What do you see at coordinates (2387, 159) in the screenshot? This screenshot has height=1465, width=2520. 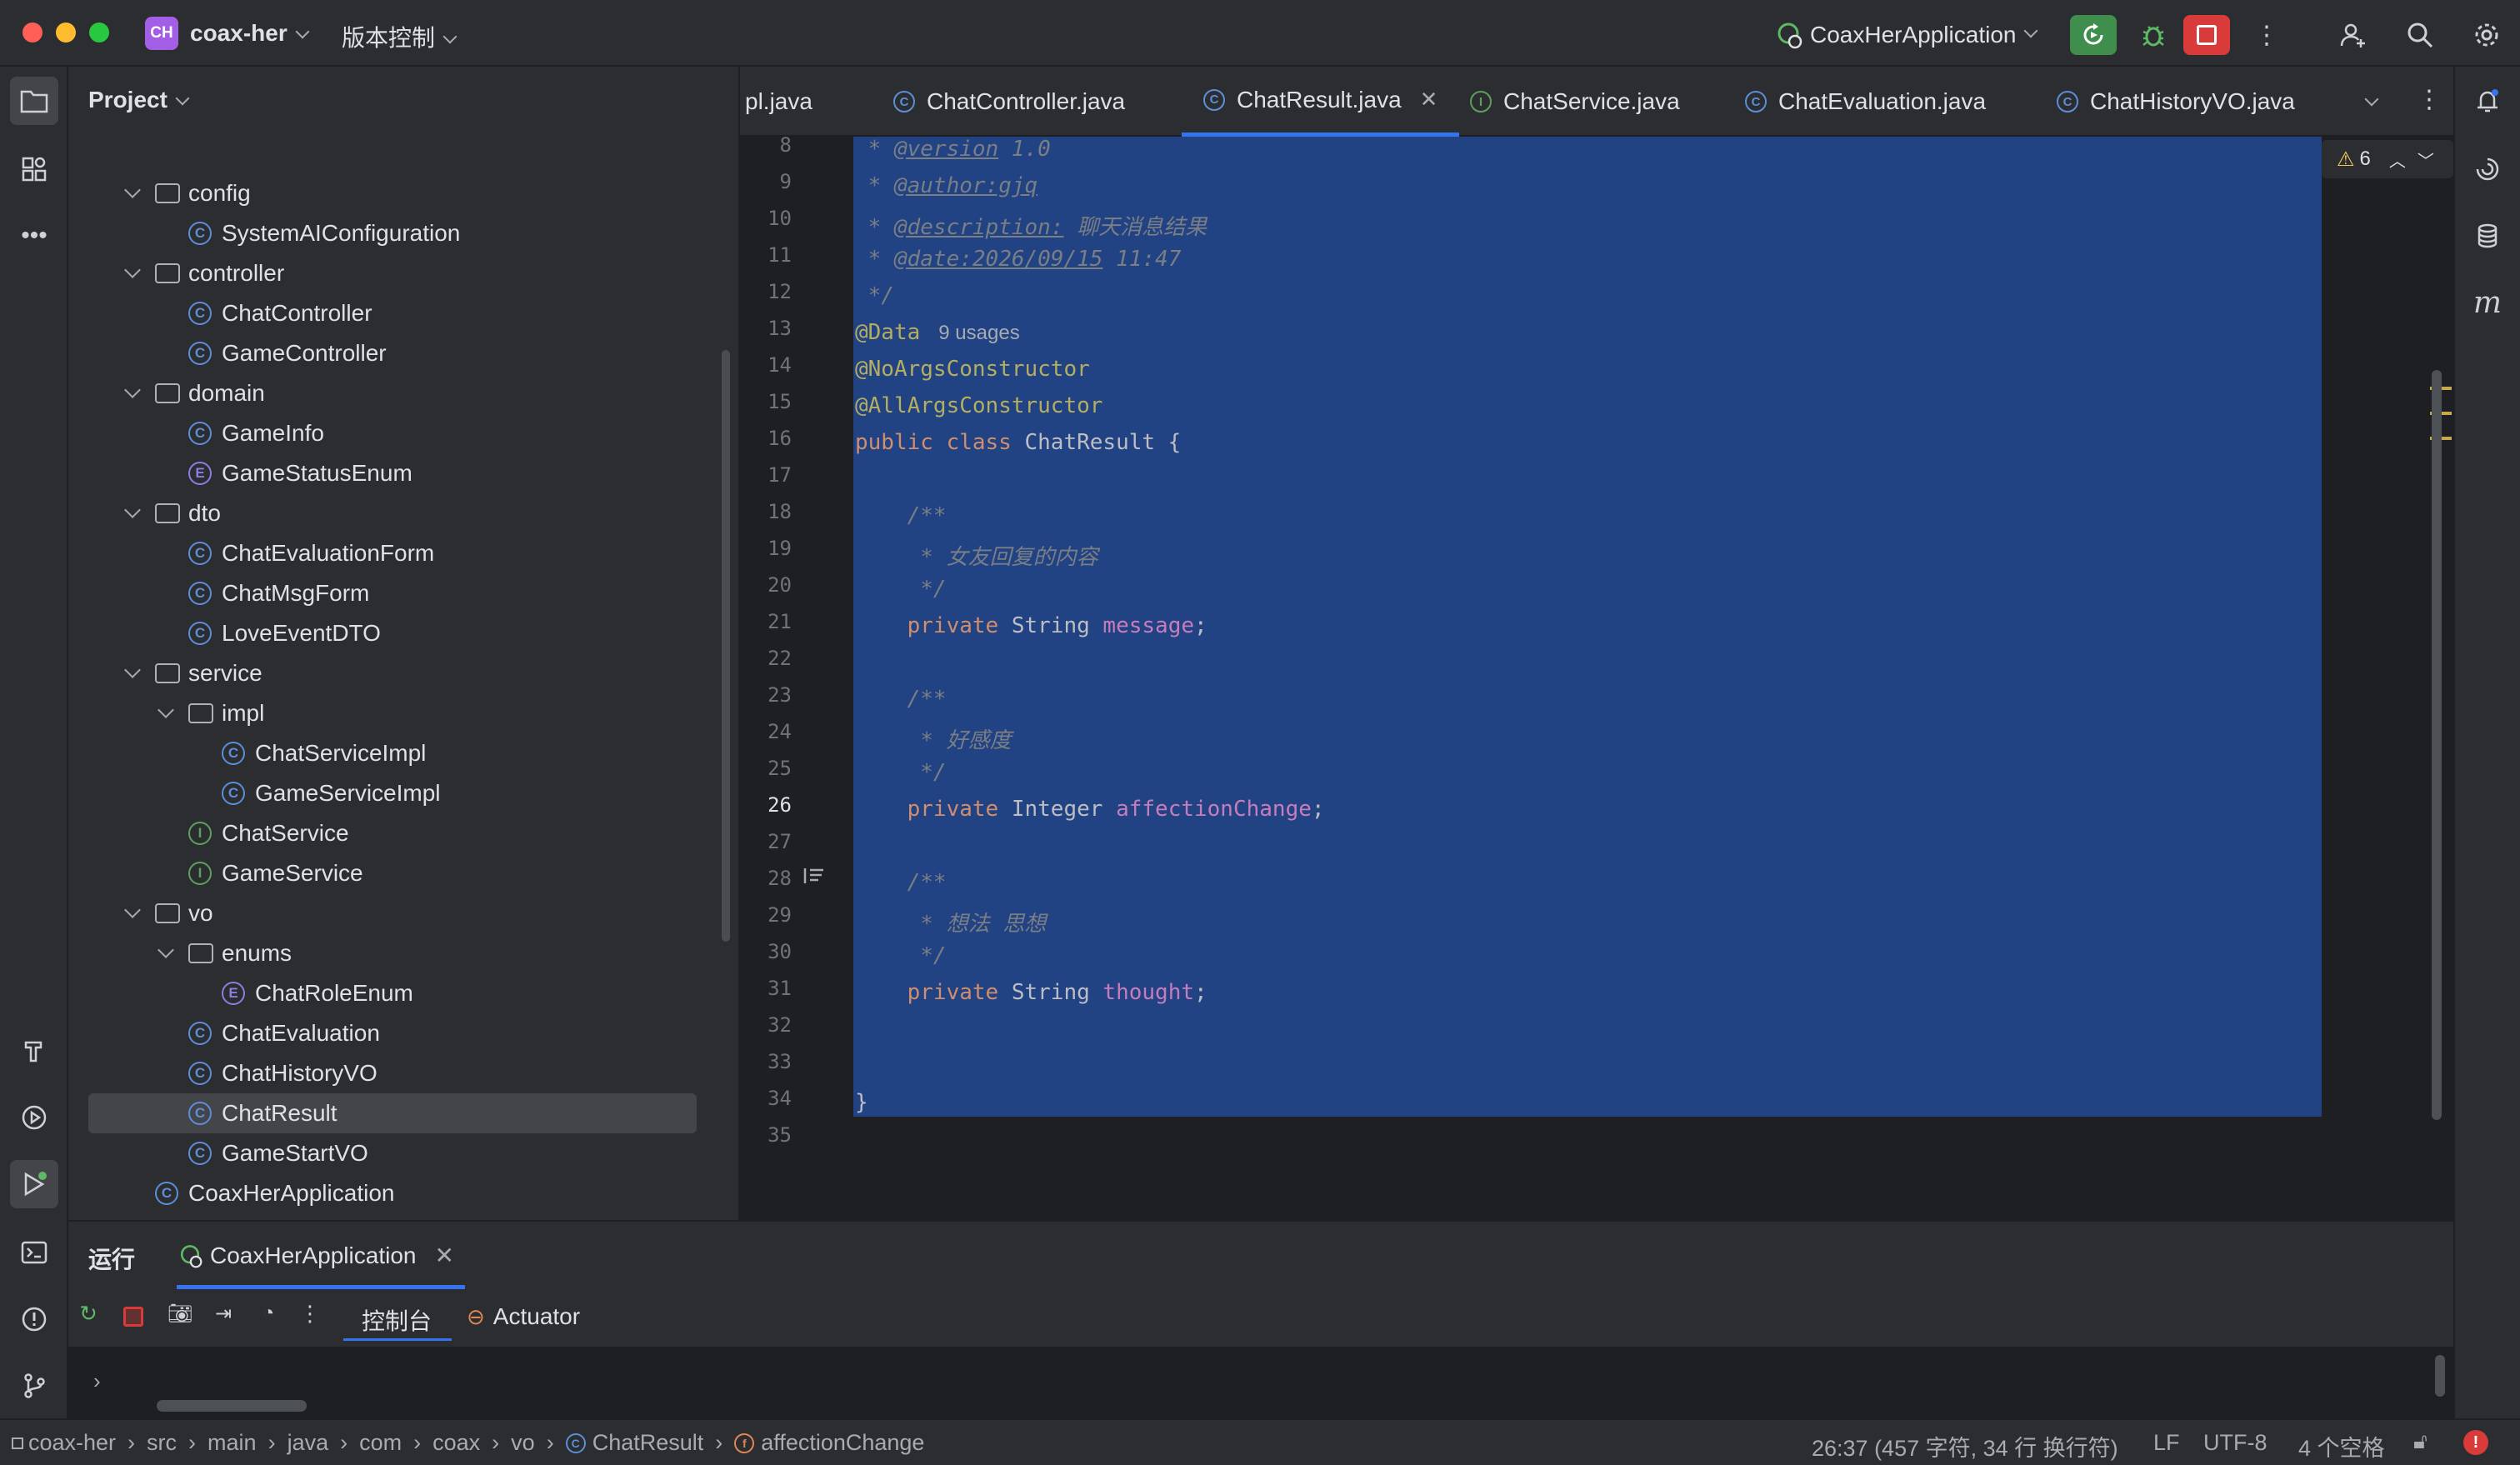 I see `inspection-widget: ⚠ 6 ︿ ﹀` at bounding box center [2387, 159].